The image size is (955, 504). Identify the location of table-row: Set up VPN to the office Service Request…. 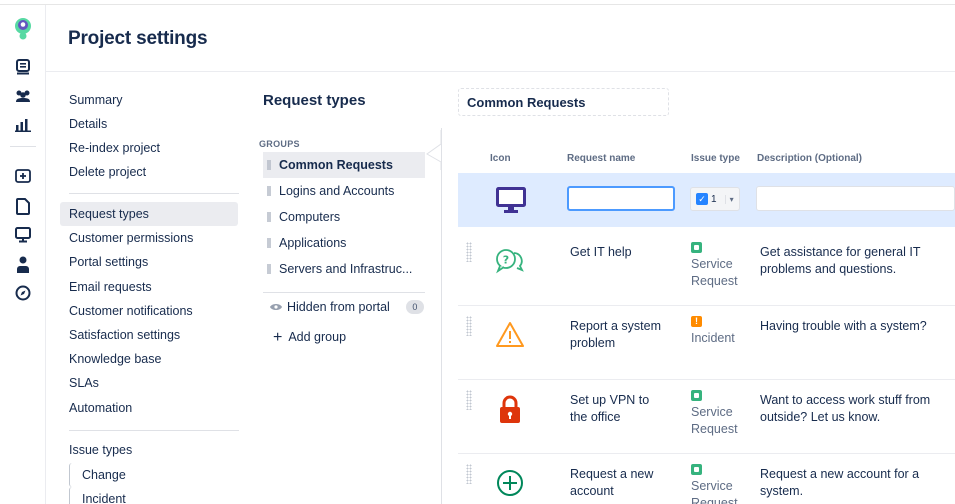
(706, 417).